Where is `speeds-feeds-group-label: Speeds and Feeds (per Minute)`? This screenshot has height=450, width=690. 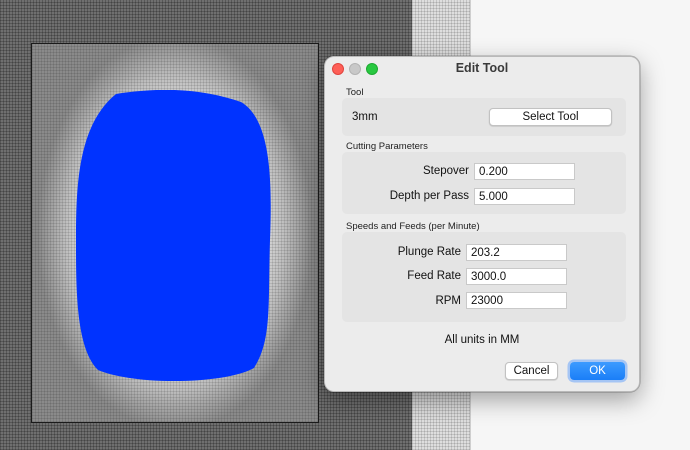 speeds-feeds-group-label: Speeds and Feeds (per Minute) is located at coordinates (413, 226).